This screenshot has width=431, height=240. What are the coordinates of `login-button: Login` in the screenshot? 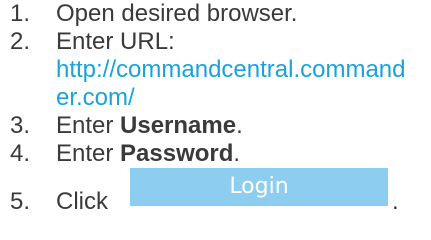 It's located at (259, 187).